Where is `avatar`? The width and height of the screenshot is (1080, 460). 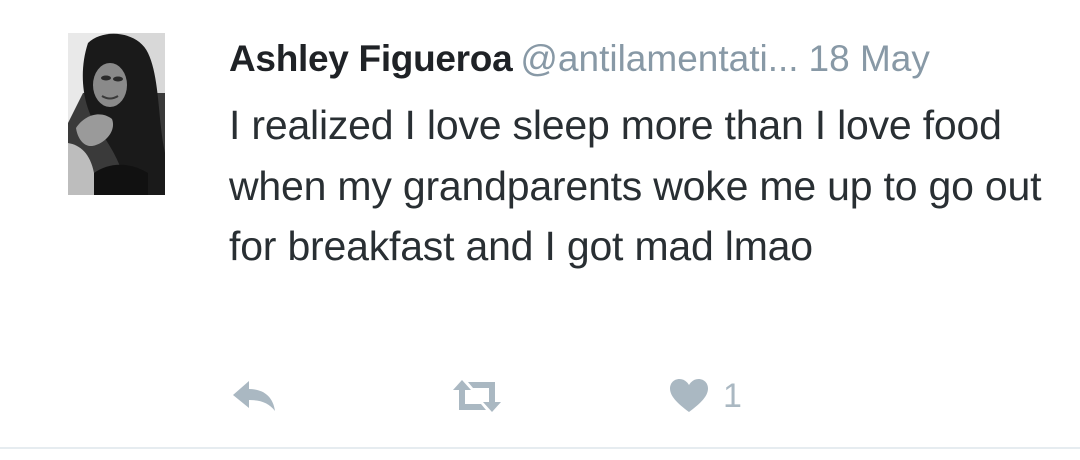
avatar is located at coordinates (116, 114).